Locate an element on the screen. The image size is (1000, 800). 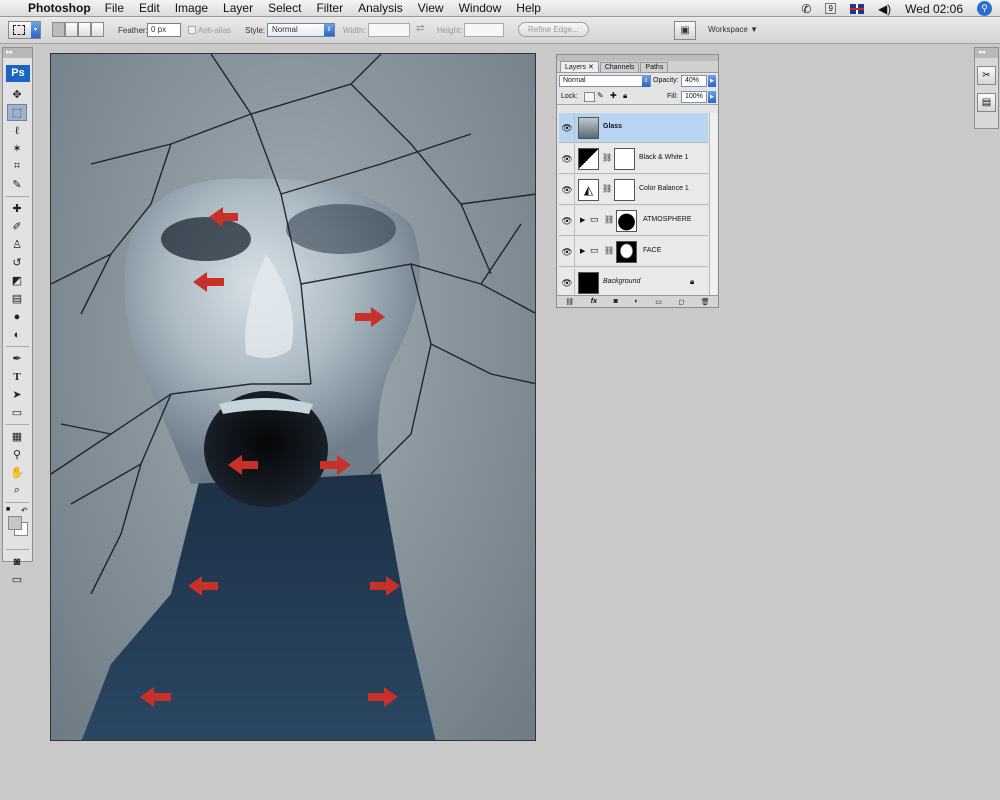
photoshop-logo: Ps is located at coordinates (18, 73).